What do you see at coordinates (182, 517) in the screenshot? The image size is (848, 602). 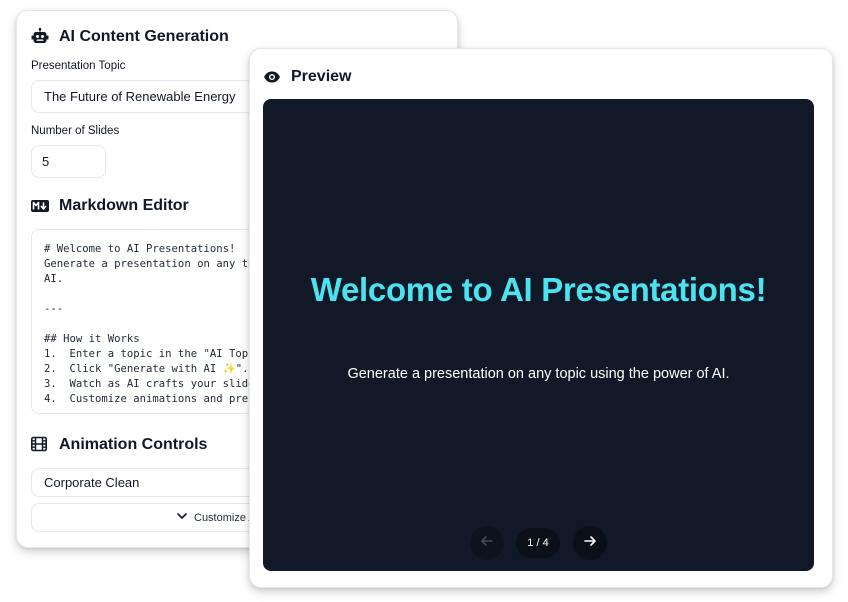 I see `chevron-down-icon` at bounding box center [182, 517].